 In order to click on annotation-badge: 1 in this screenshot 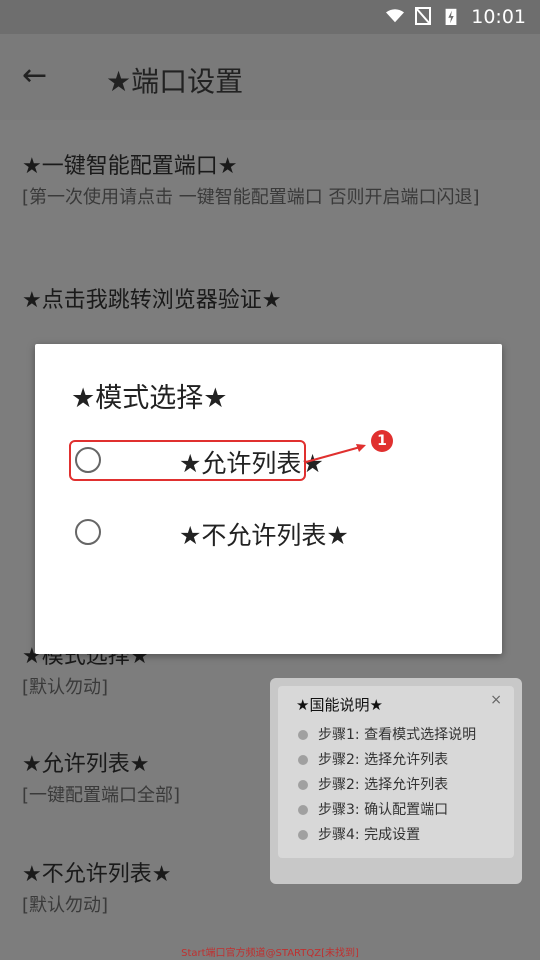, I will do `click(382, 441)`.